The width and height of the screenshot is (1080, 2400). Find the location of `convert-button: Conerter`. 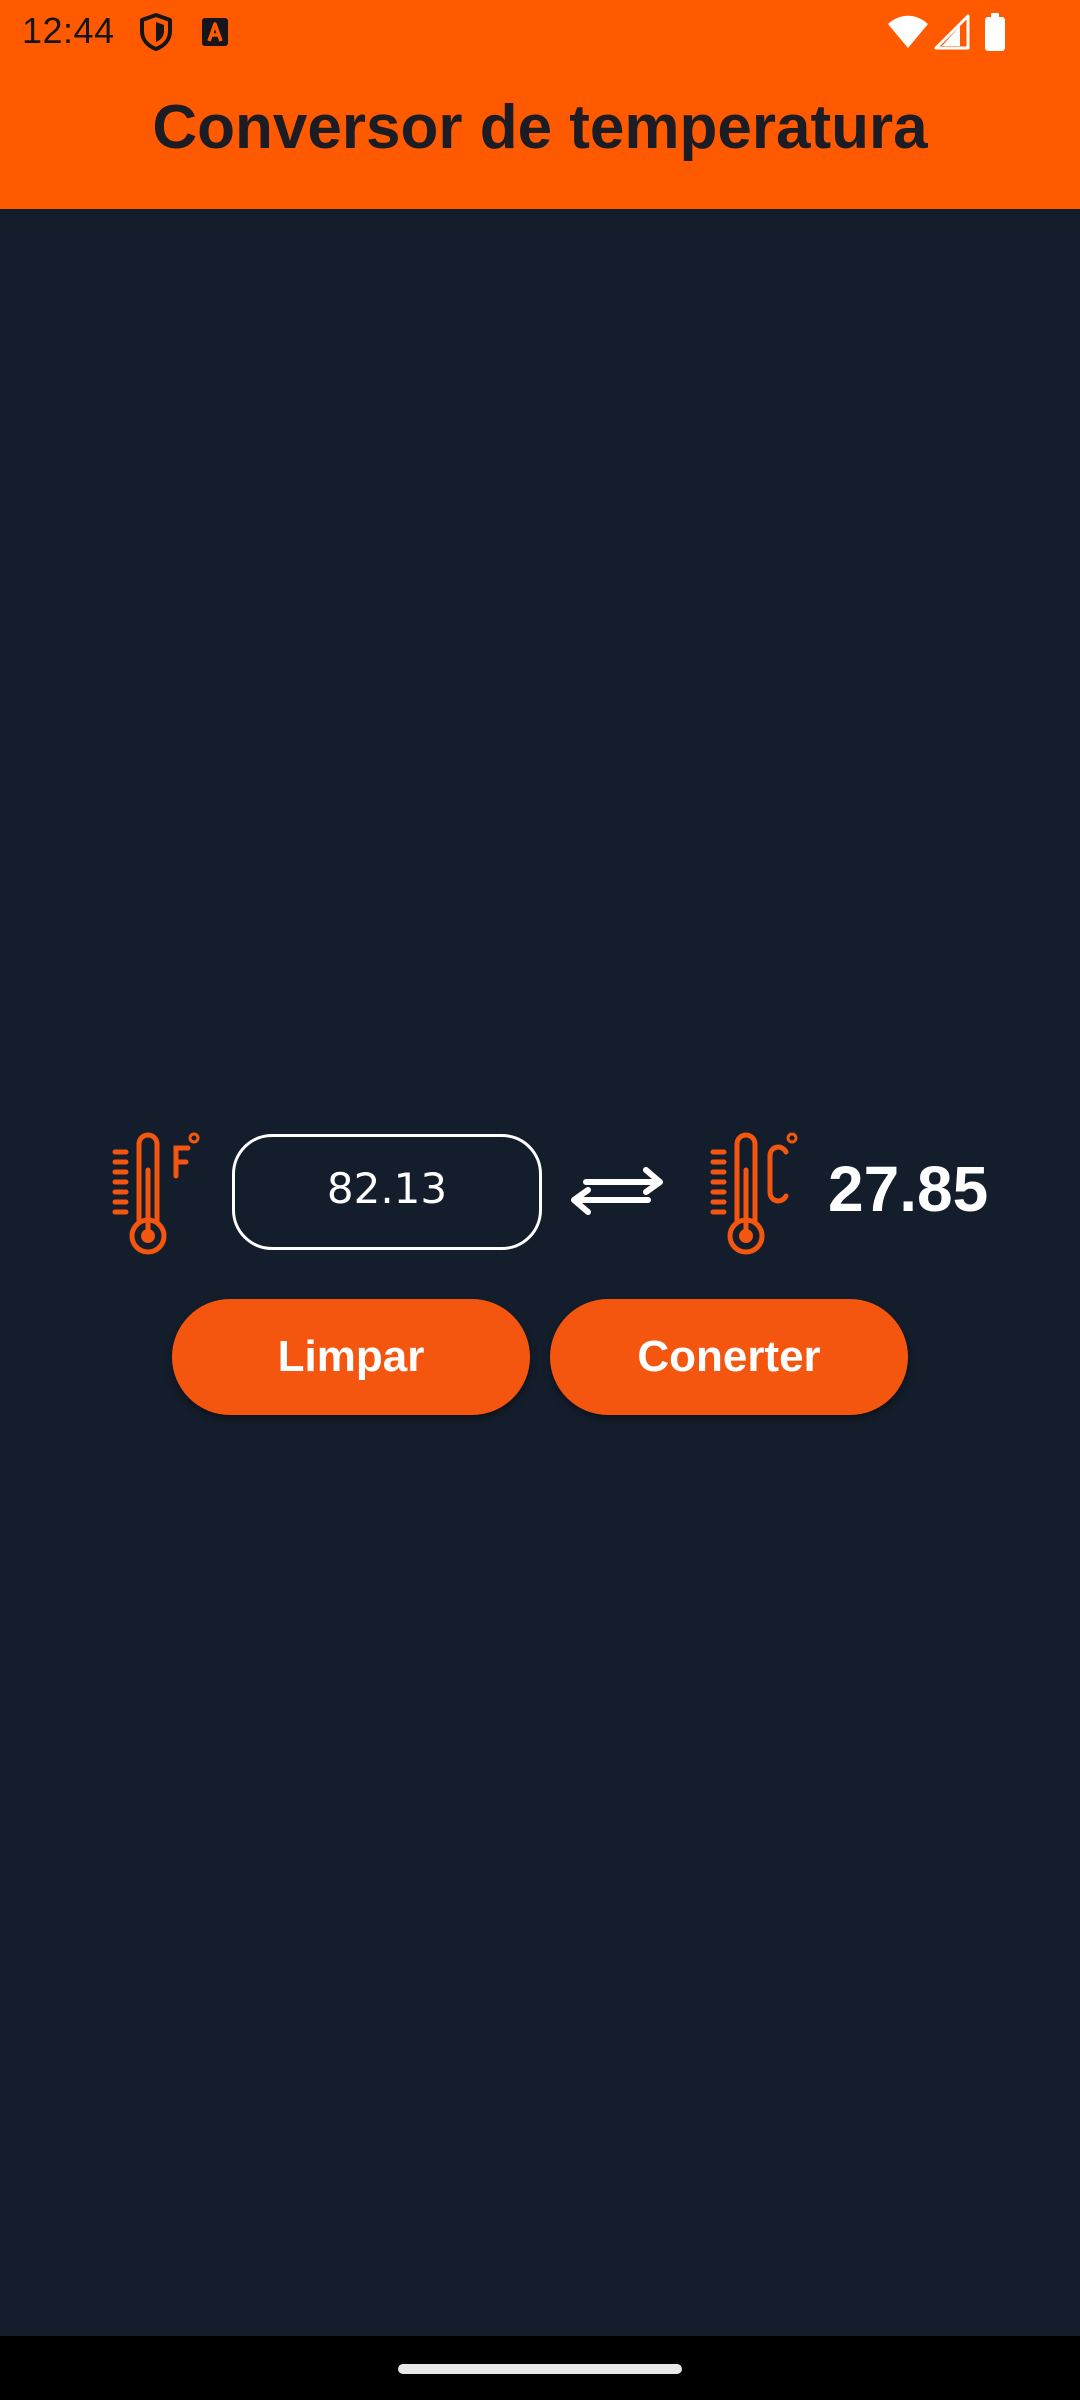

convert-button: Conerter is located at coordinates (729, 1357).